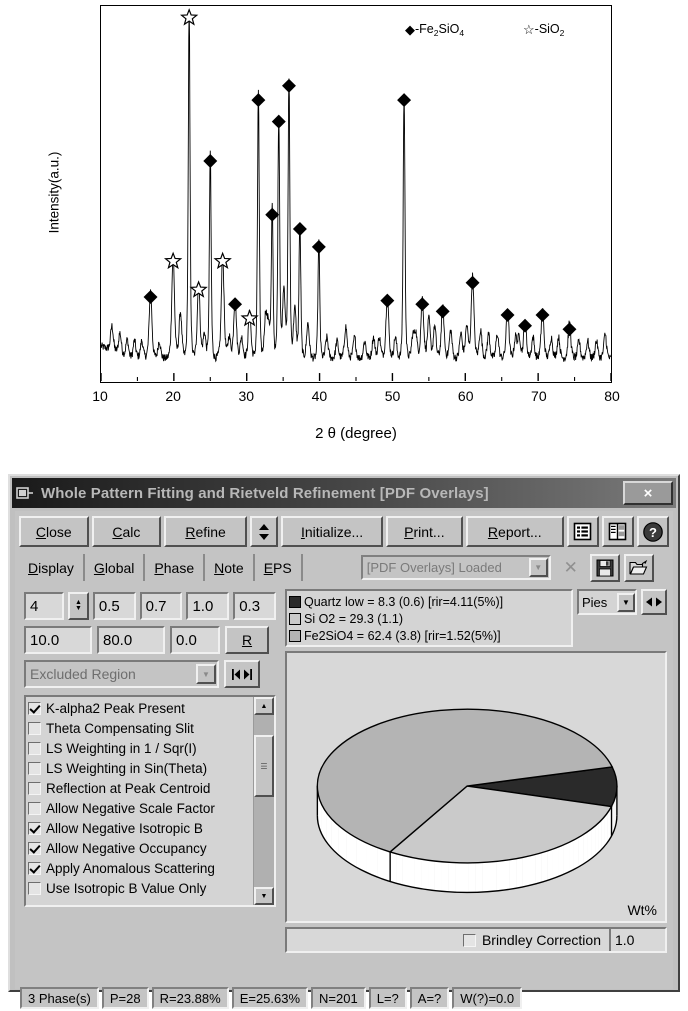 This screenshot has width=688, height=1011. Describe the element at coordinates (440, 30) in the screenshot. I see `legend-label-fe2sio4: -Fe2SiO4` at that location.